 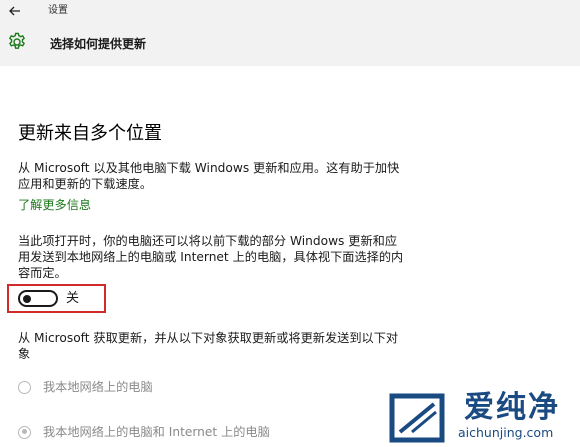 What do you see at coordinates (506, 432) in the screenshot?
I see `watermark-url: aichunjing.com` at bounding box center [506, 432].